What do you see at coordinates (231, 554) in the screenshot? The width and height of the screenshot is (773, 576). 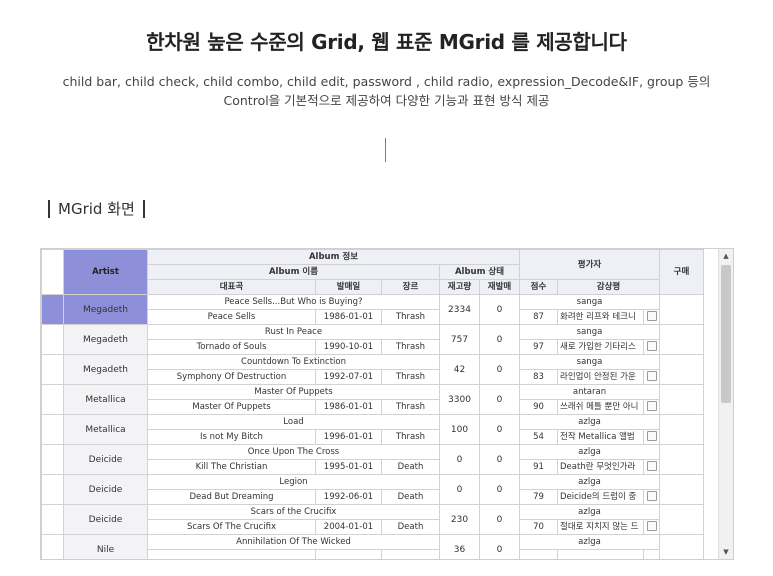 I see `cell-song` at bounding box center [231, 554].